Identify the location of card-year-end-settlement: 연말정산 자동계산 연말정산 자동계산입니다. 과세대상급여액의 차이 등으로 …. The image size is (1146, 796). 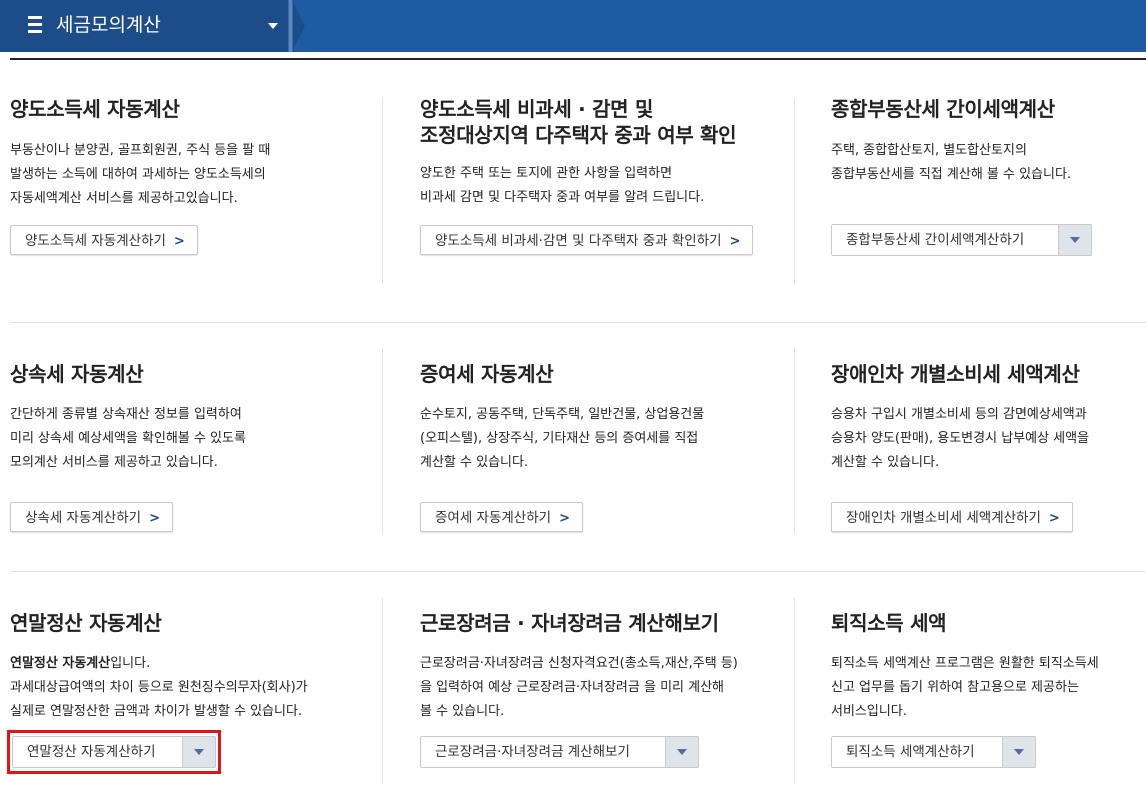
(195, 667).